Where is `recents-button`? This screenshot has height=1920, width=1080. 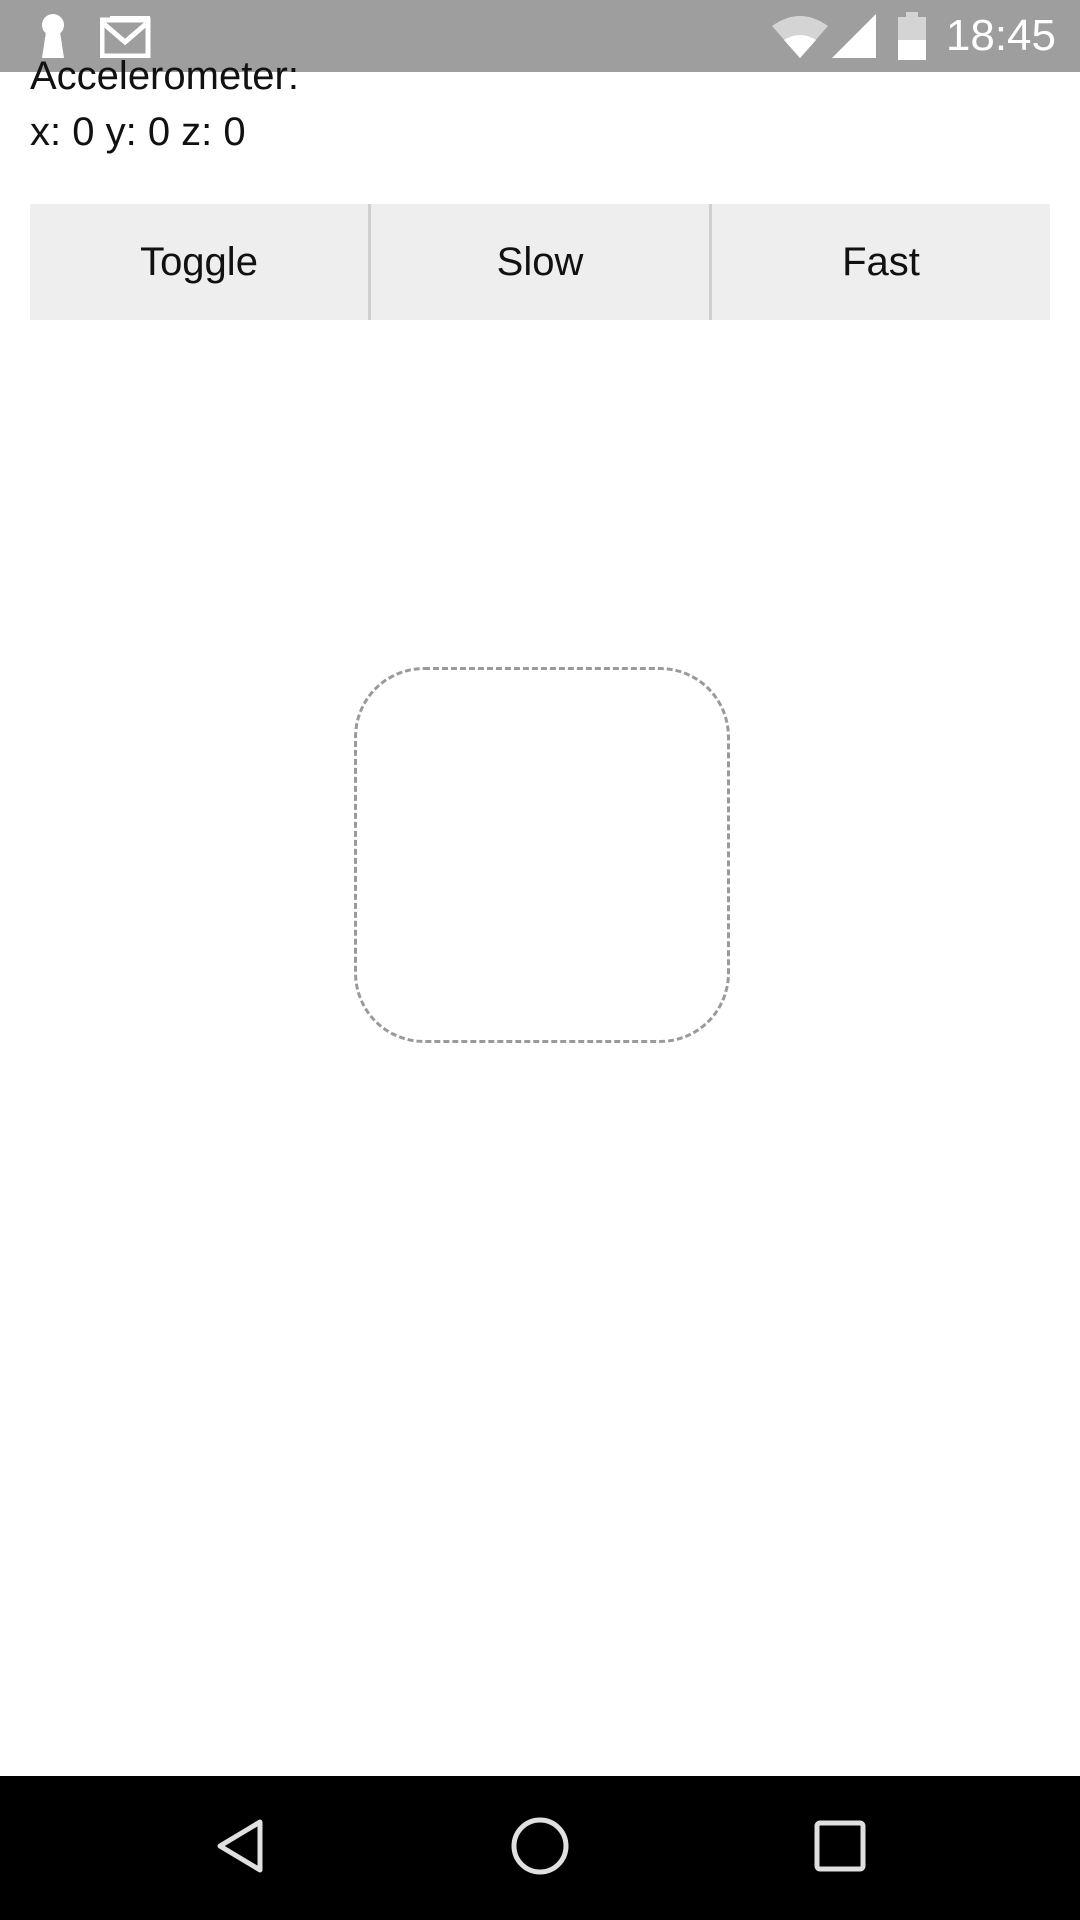
recents-button is located at coordinates (840, 1848).